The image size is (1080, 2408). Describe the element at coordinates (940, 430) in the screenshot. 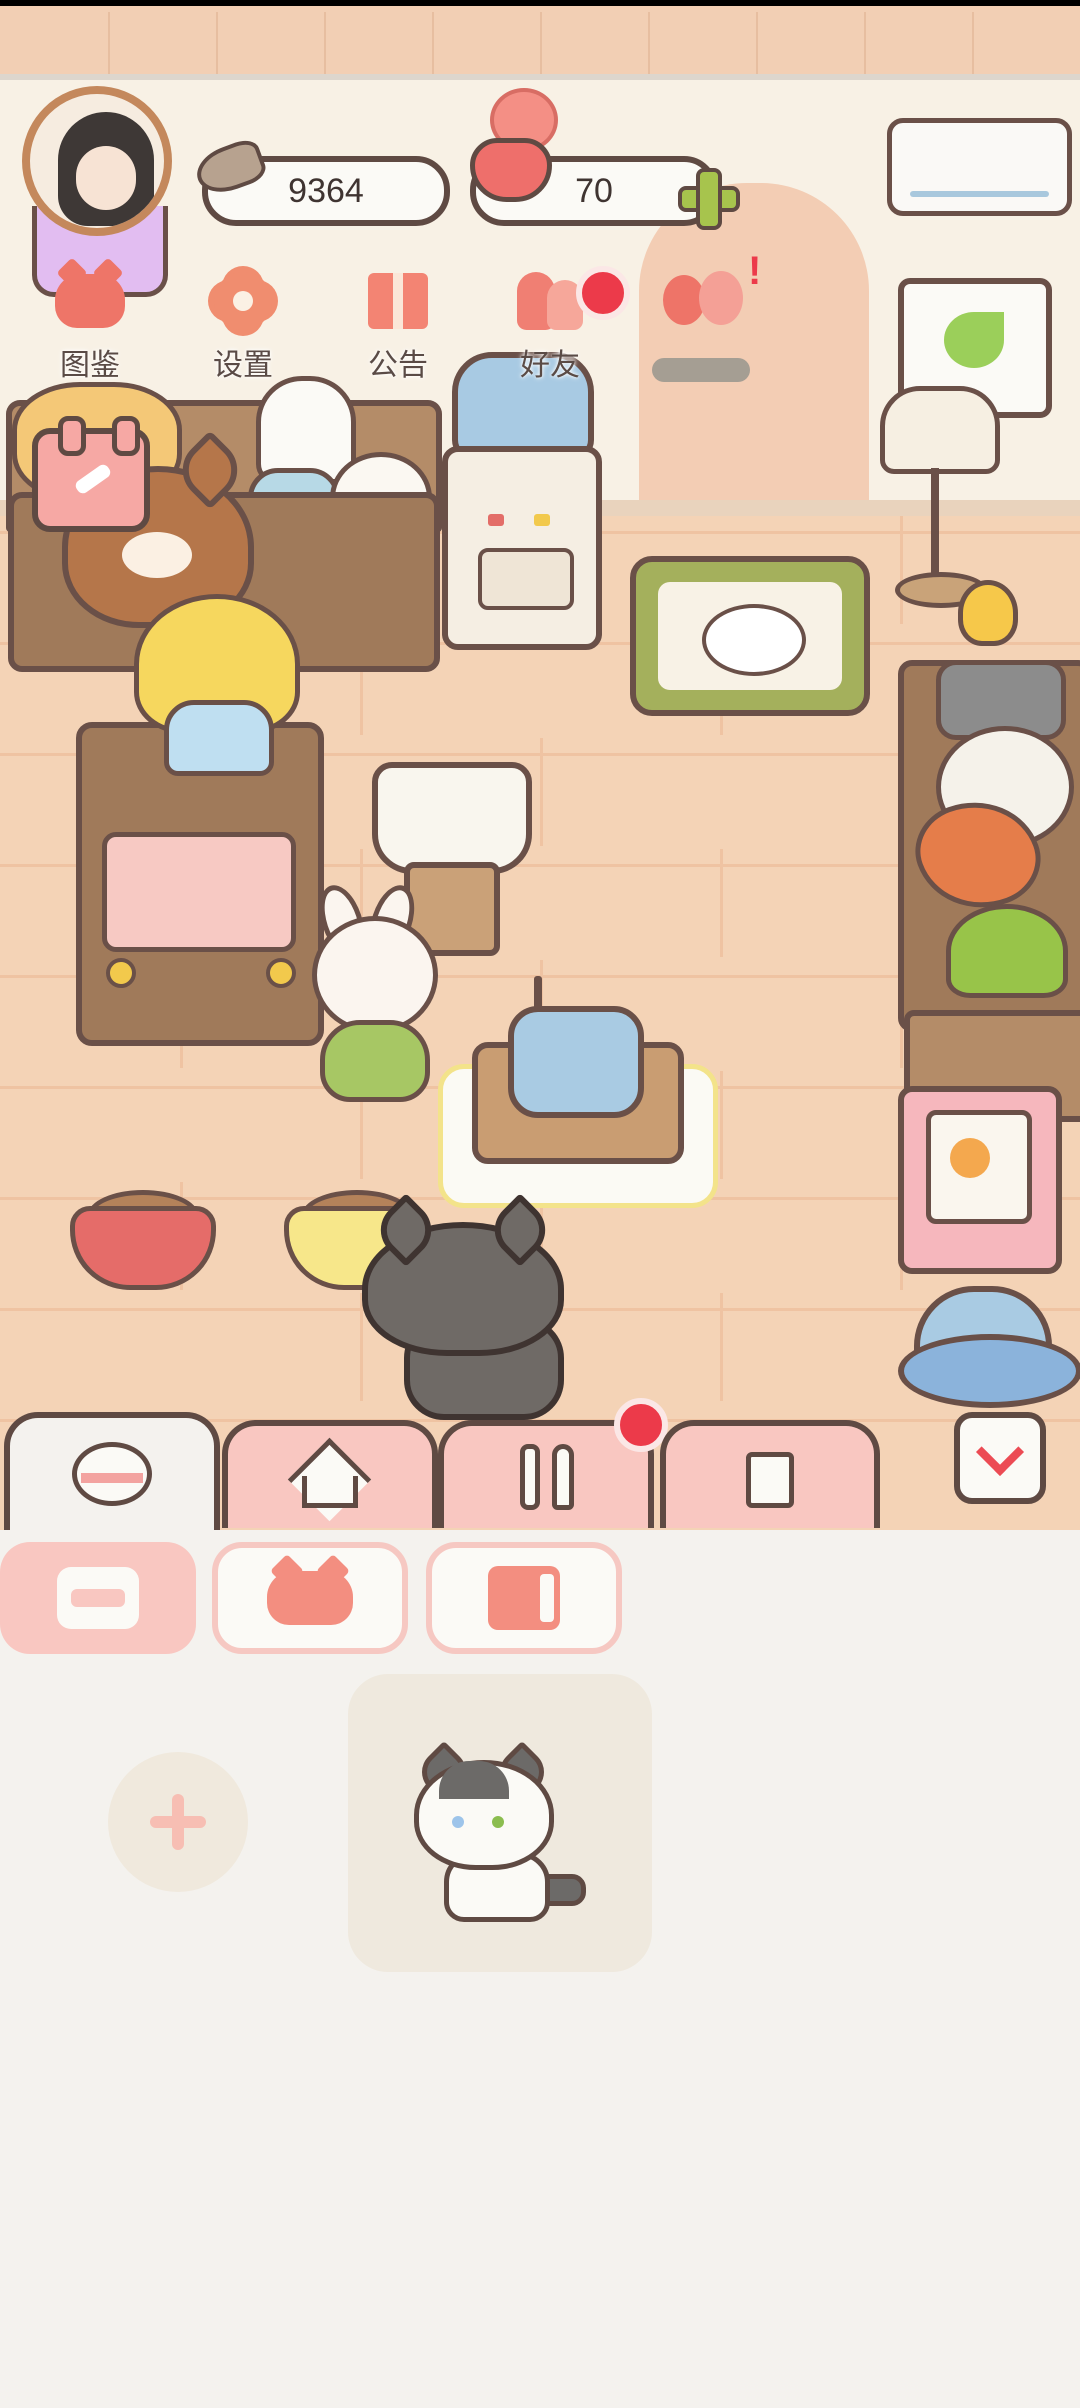

I see `floor-lamp` at that location.